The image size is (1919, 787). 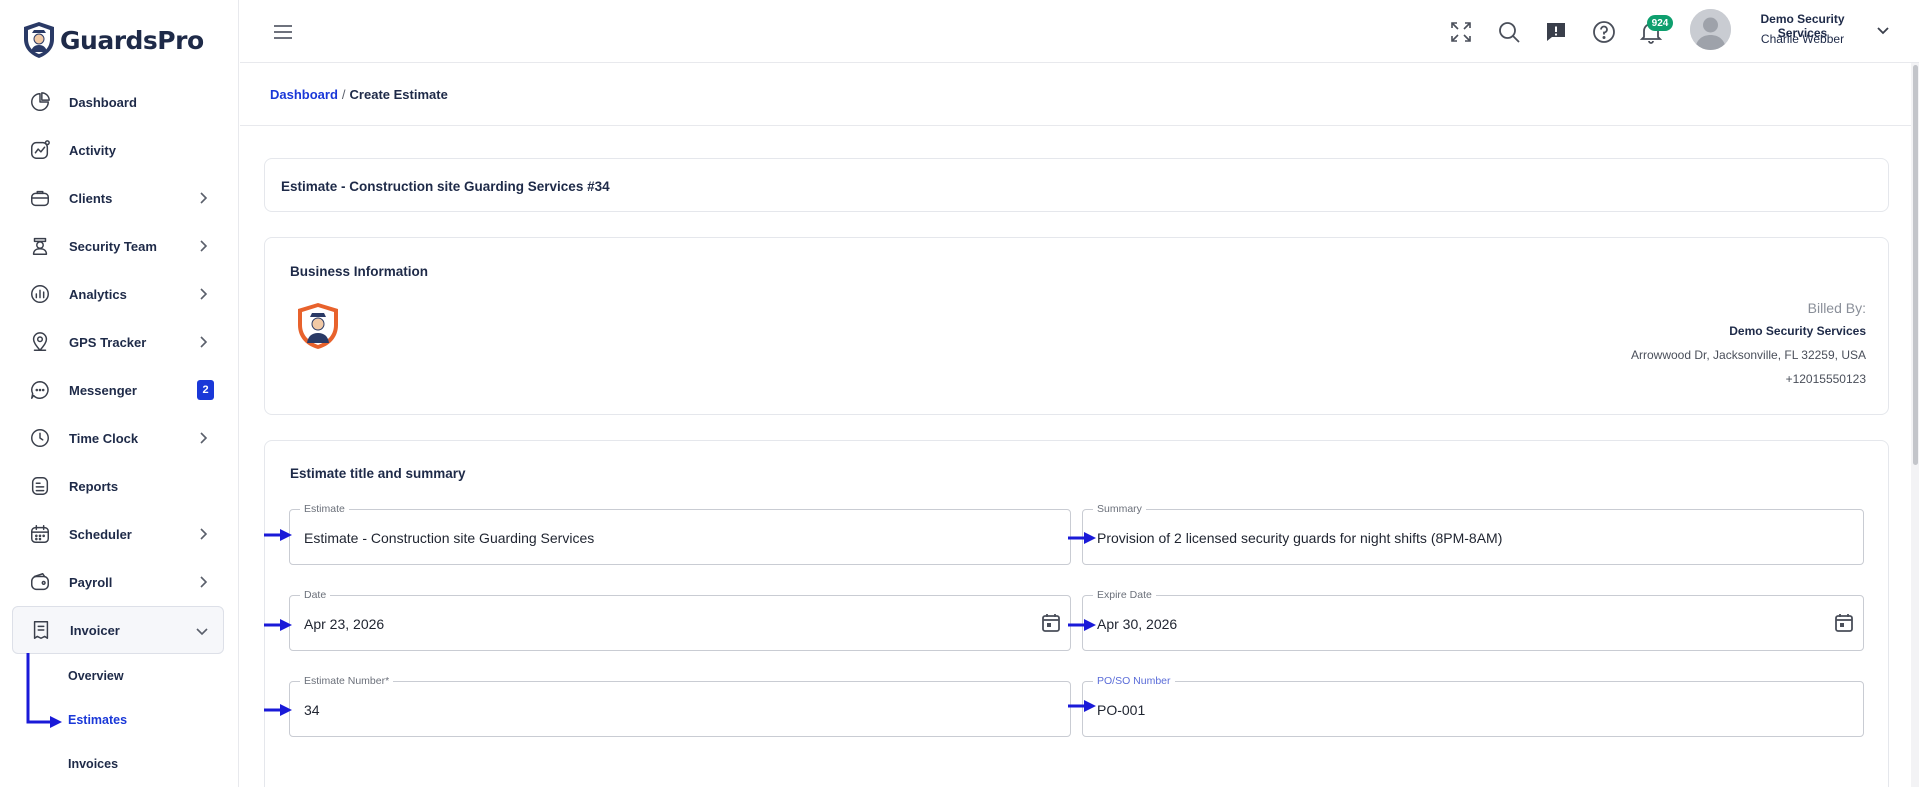 What do you see at coordinates (312, 710) in the screenshot?
I see `field-value: 34` at bounding box center [312, 710].